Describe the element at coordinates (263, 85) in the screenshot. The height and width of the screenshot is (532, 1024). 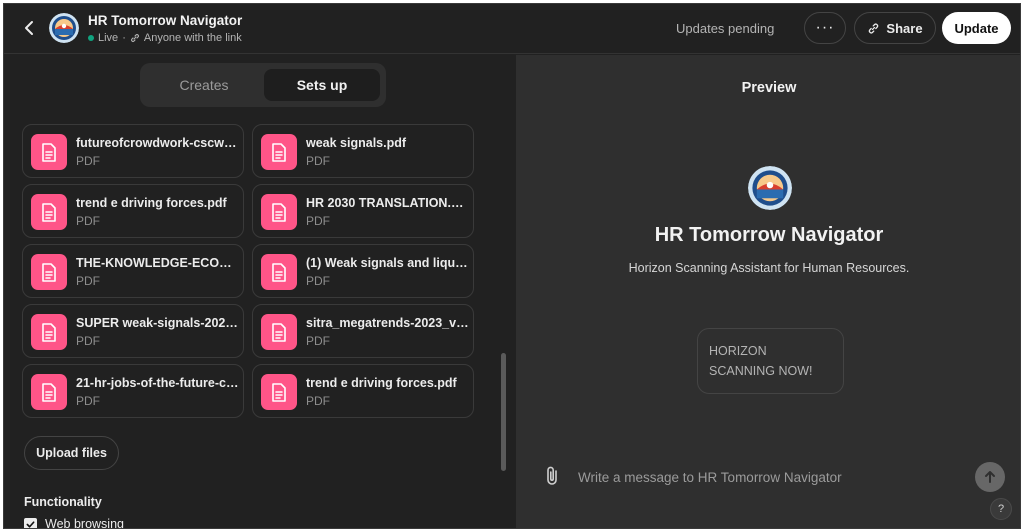
I see `mode-switch: Creates Sets up` at that location.